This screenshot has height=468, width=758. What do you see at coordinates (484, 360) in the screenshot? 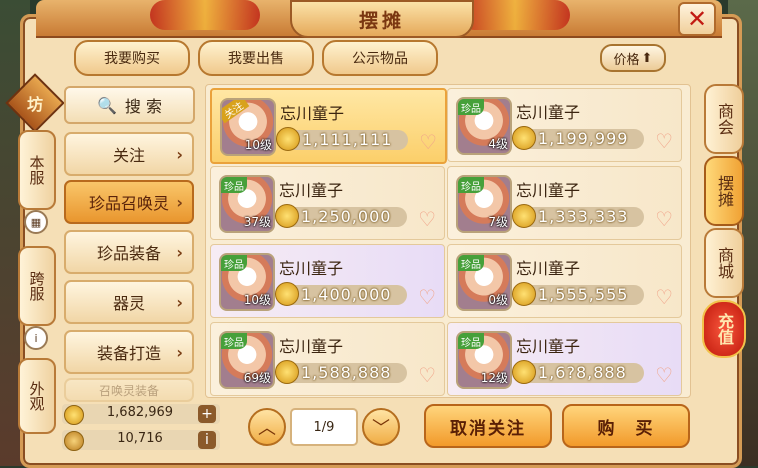
I see `pet-avatar: 珍品 12级` at bounding box center [484, 360].